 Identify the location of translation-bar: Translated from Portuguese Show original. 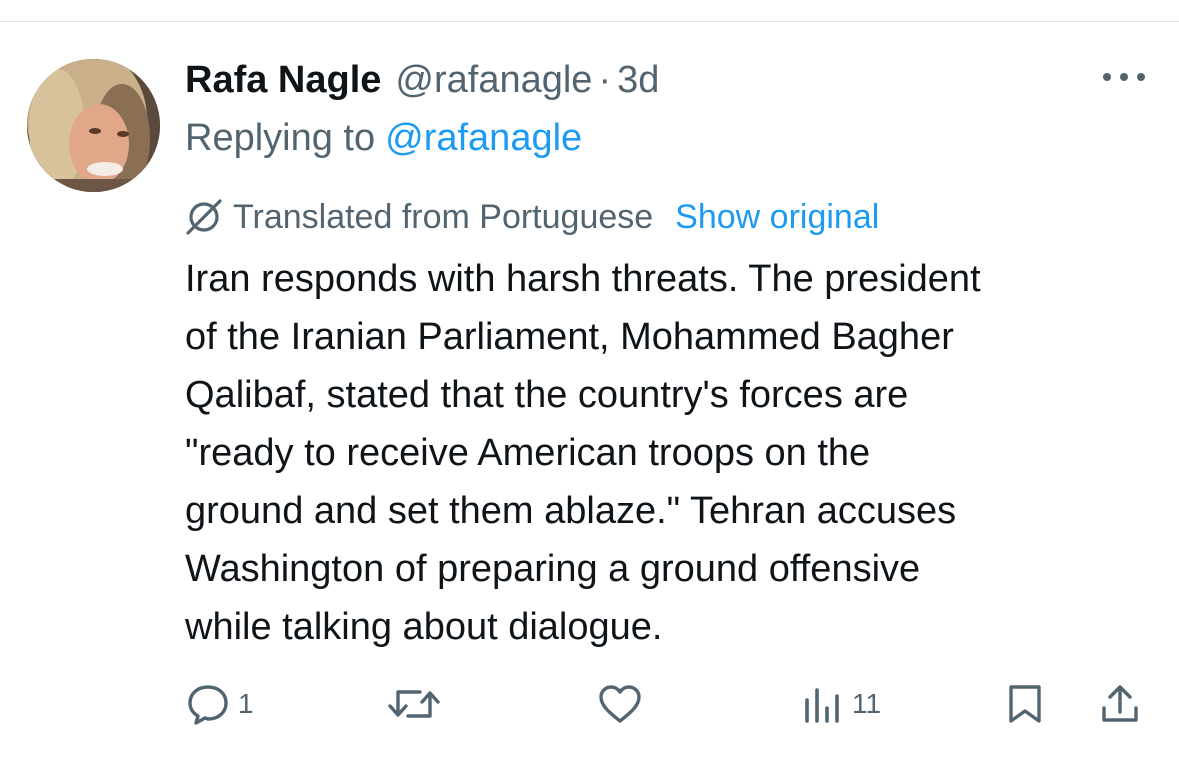
(531, 217).